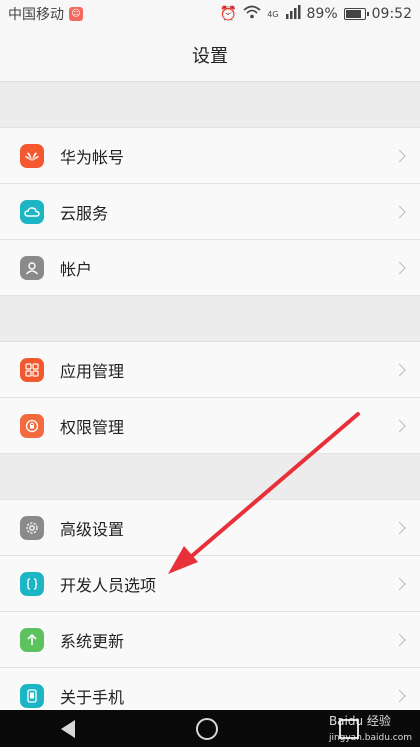 The width and height of the screenshot is (420, 747). I want to click on huawei-logo-icon, so click(32, 155).